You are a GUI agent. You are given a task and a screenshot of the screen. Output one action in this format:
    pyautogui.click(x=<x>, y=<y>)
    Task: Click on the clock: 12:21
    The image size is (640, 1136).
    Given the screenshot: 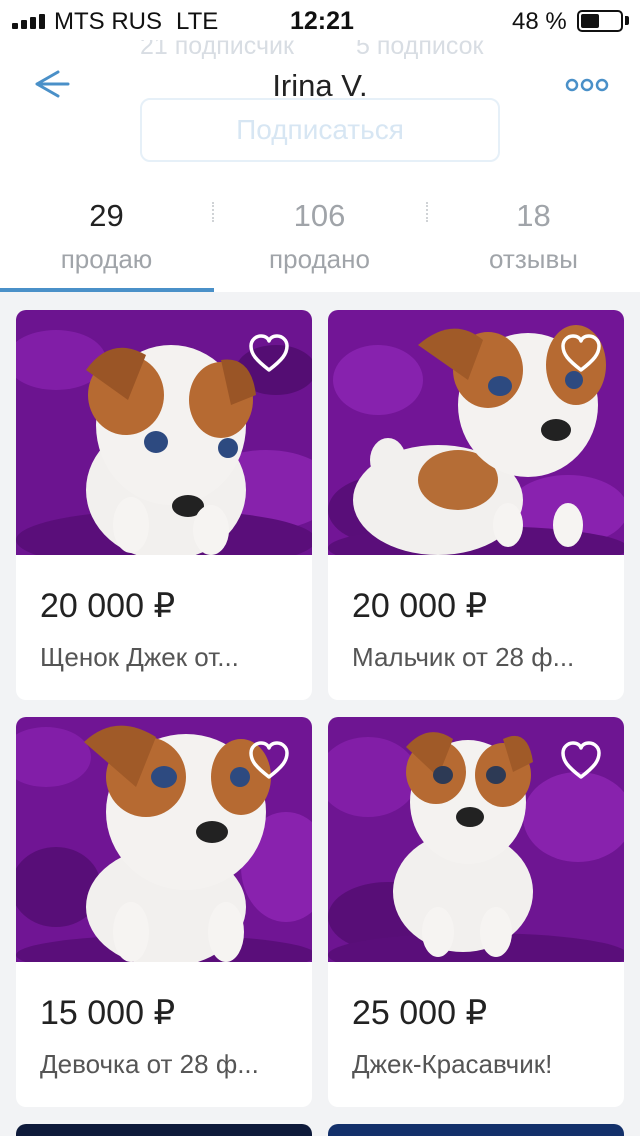 What is the action you would take?
    pyautogui.click(x=322, y=21)
    